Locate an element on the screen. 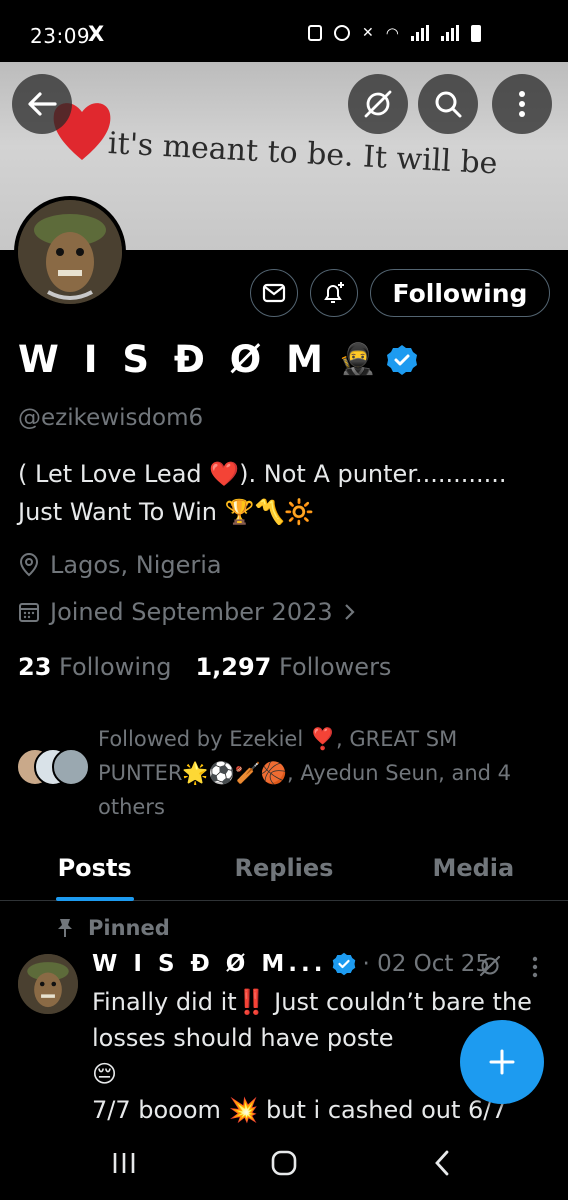 Image resolution: width=568 pixels, height=1200 pixels. tweet-avatar-image is located at coordinates (48, 984).